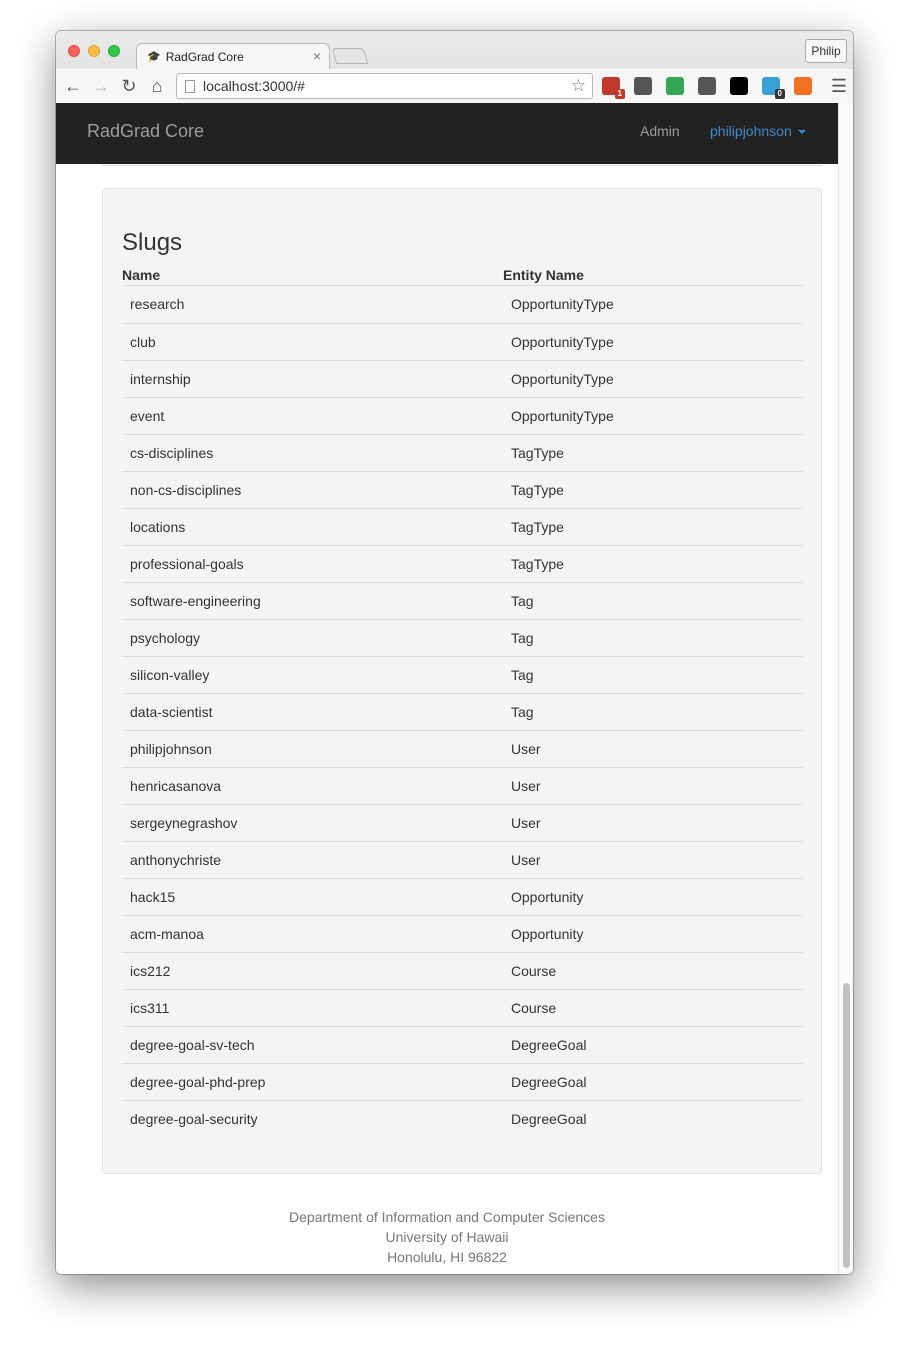  Describe the element at coordinates (462, 896) in the screenshot. I see `table-row: hack15 Opportunity` at that location.